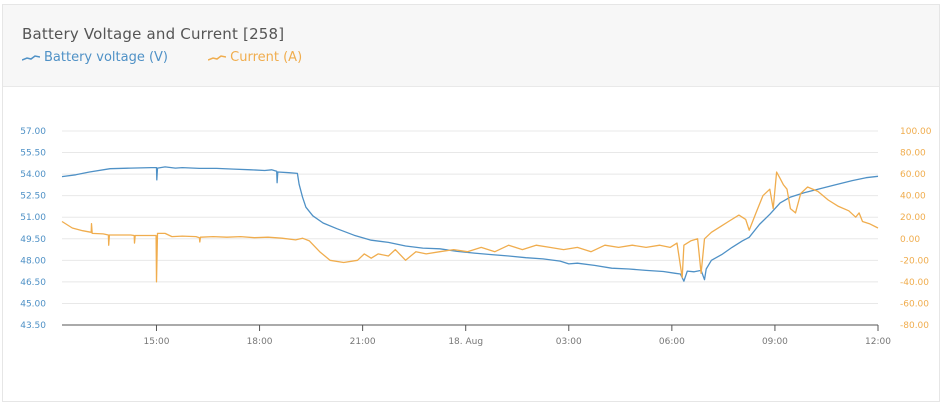 This screenshot has height=405, width=943. I want to click on y-left-tick-label: 54.00, so click(33, 175).